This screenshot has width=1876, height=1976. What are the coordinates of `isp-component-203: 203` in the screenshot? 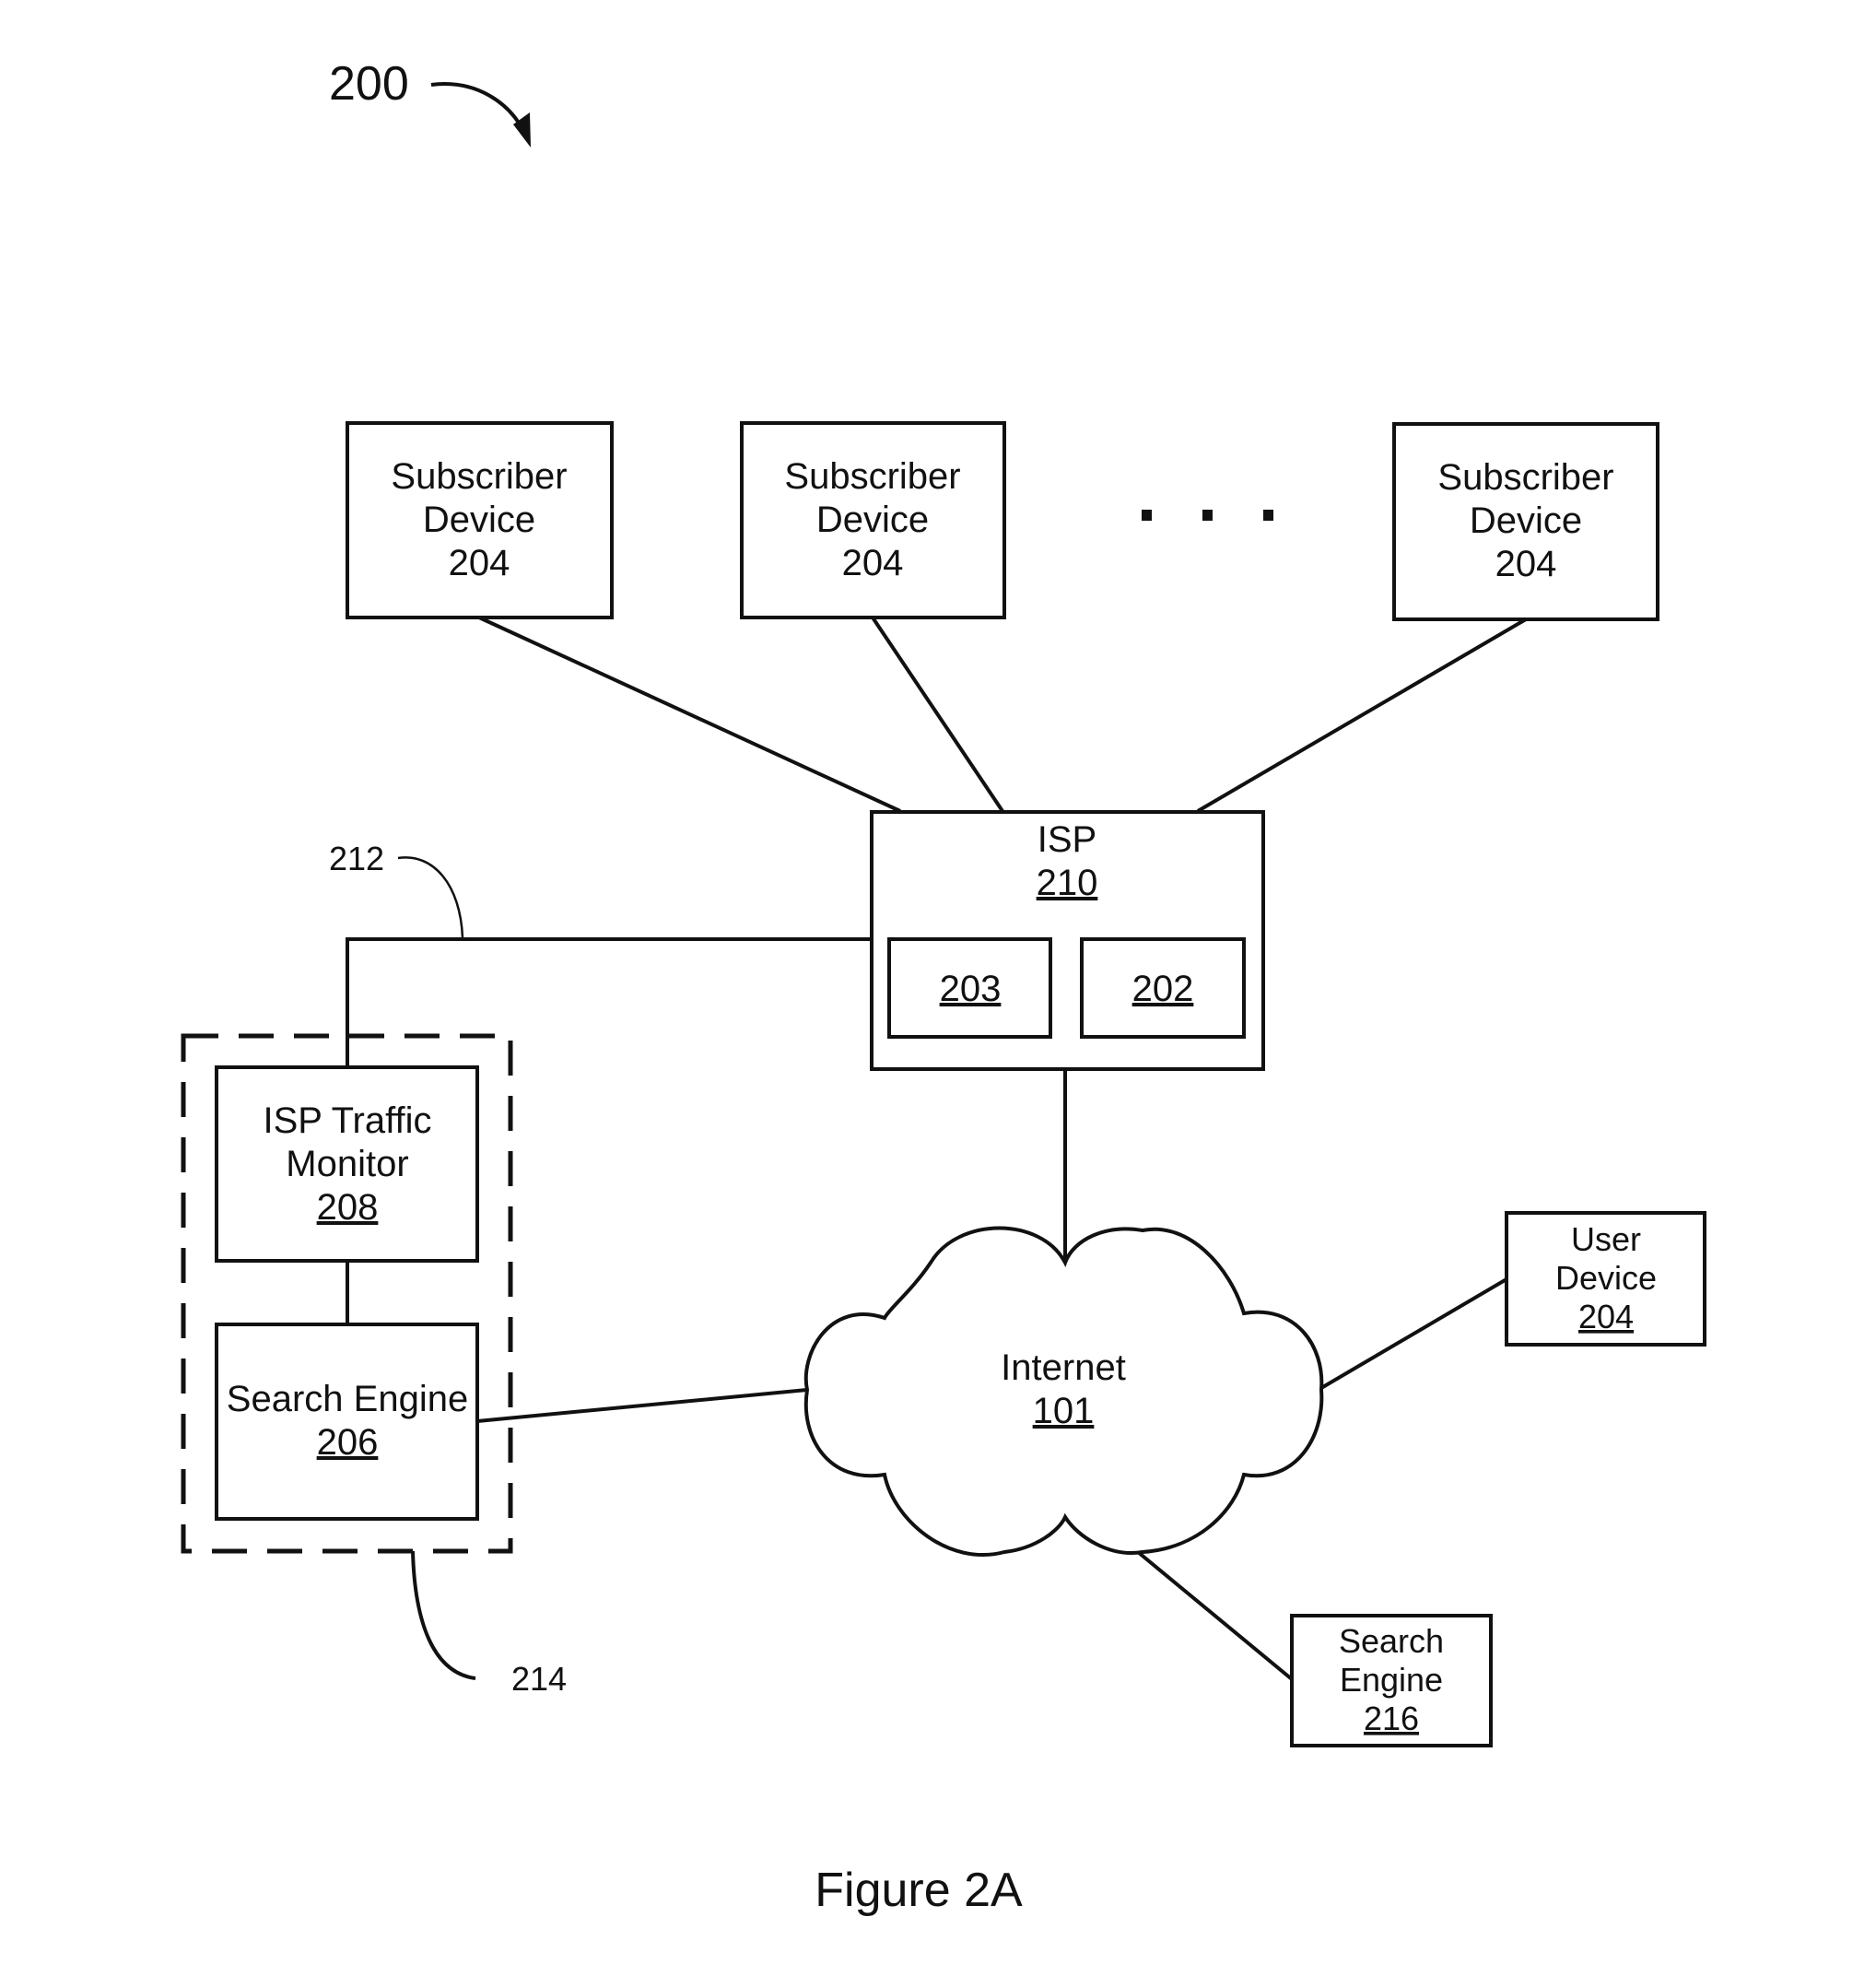 It's located at (969, 988).